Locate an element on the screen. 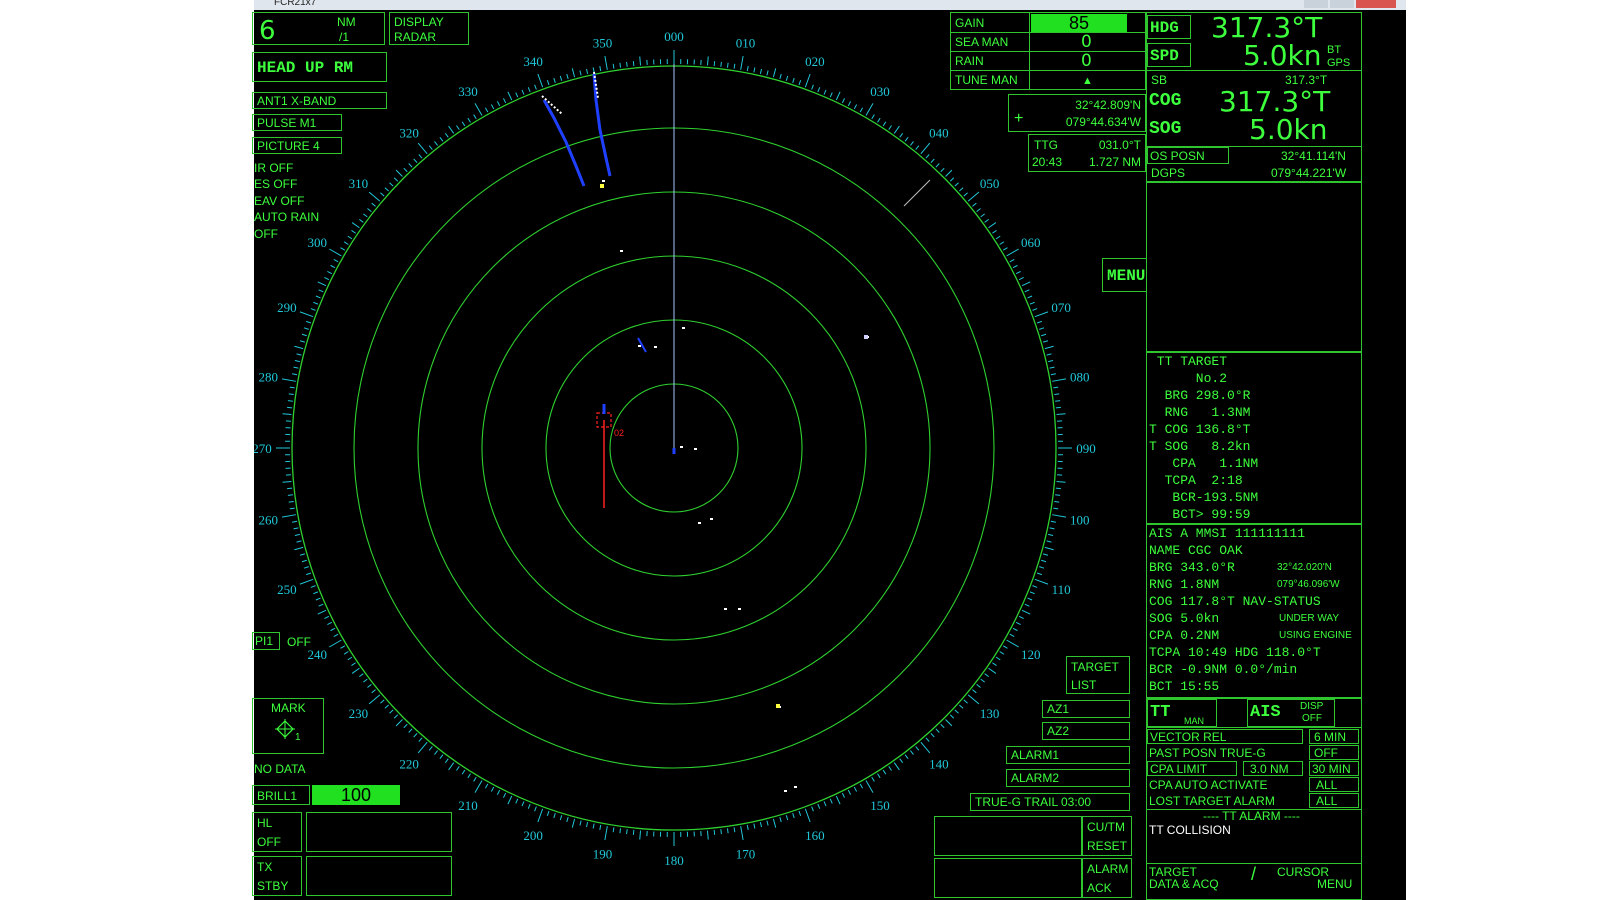 This screenshot has width=1600, height=900. speed-source-button: SPD is located at coordinates (1169, 55).